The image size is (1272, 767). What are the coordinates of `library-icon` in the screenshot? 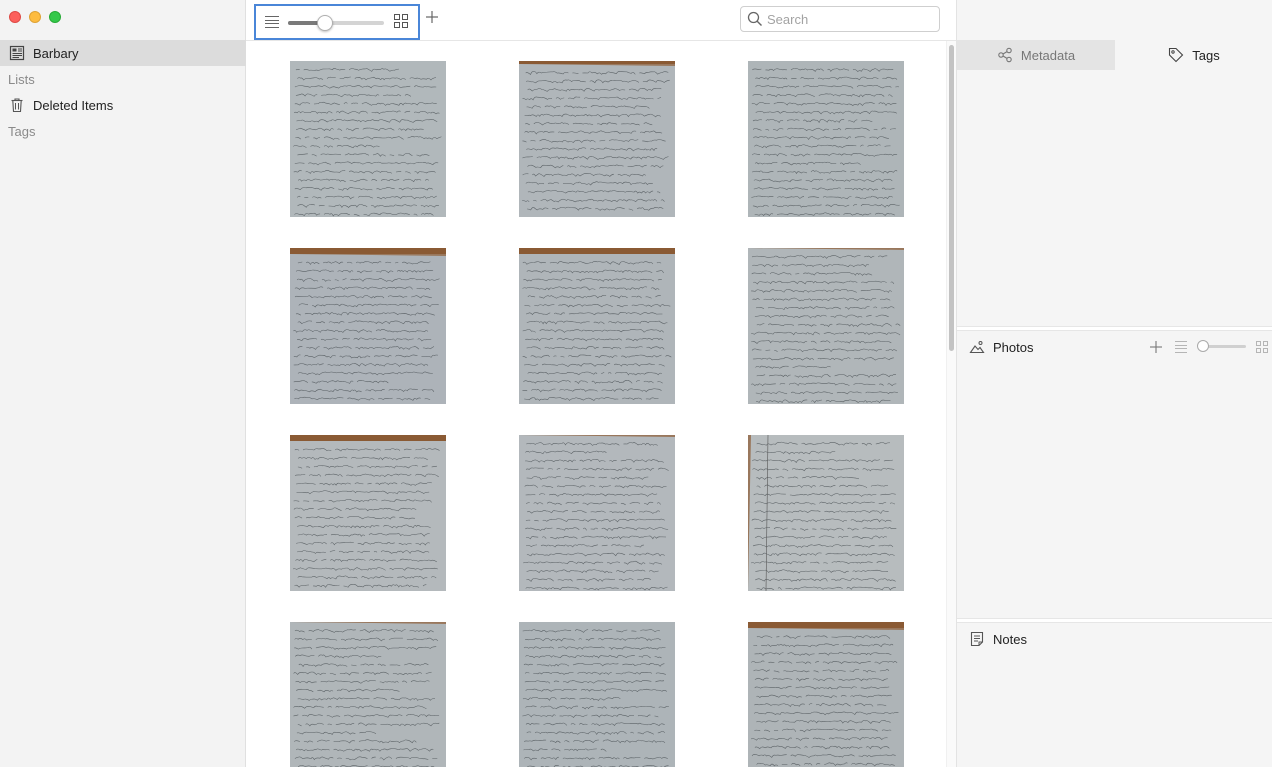 It's located at (17, 53).